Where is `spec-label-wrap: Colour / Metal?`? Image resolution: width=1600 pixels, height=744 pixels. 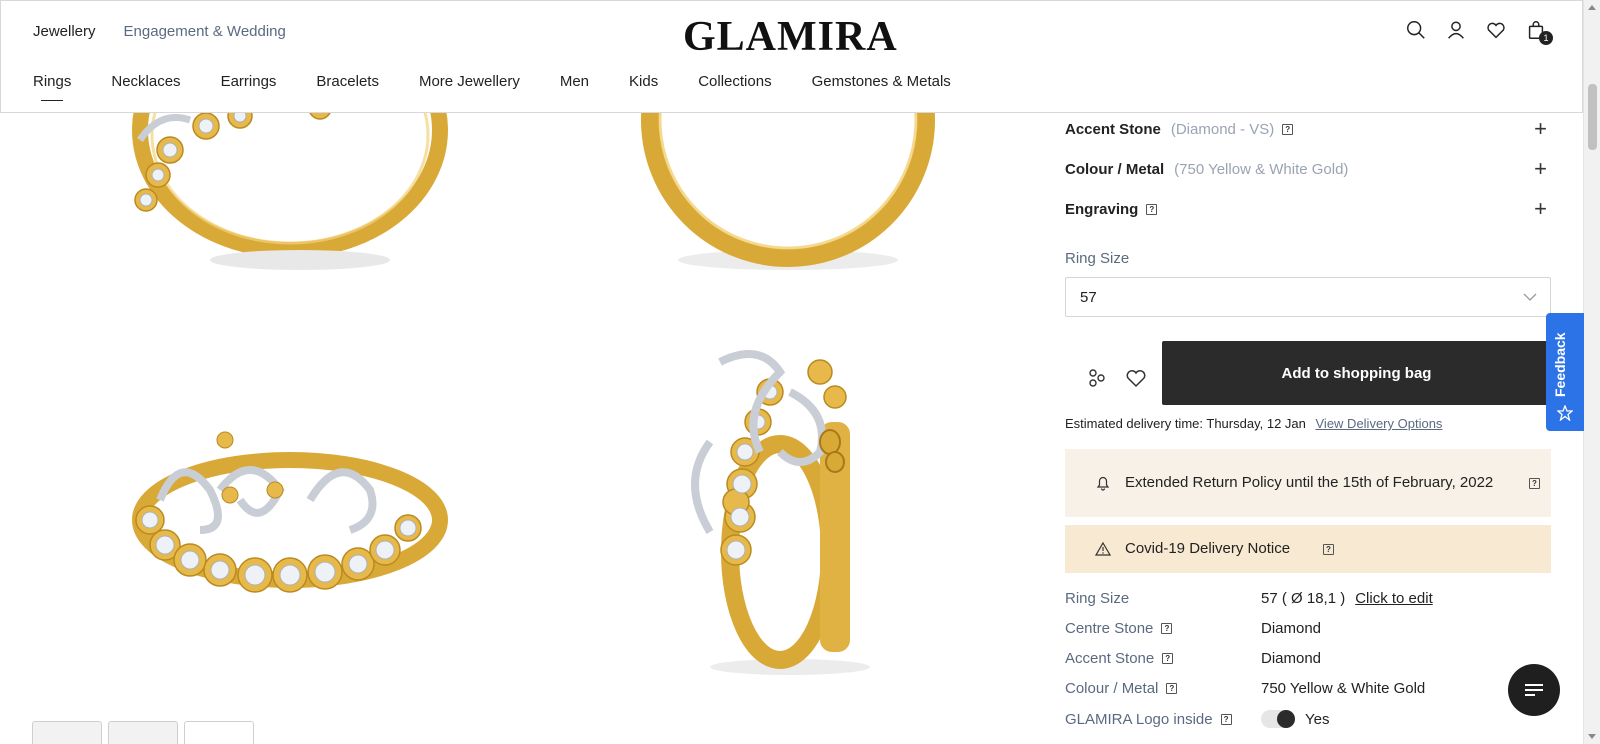
spec-label-wrap: Colour / Metal? is located at coordinates (1121, 688).